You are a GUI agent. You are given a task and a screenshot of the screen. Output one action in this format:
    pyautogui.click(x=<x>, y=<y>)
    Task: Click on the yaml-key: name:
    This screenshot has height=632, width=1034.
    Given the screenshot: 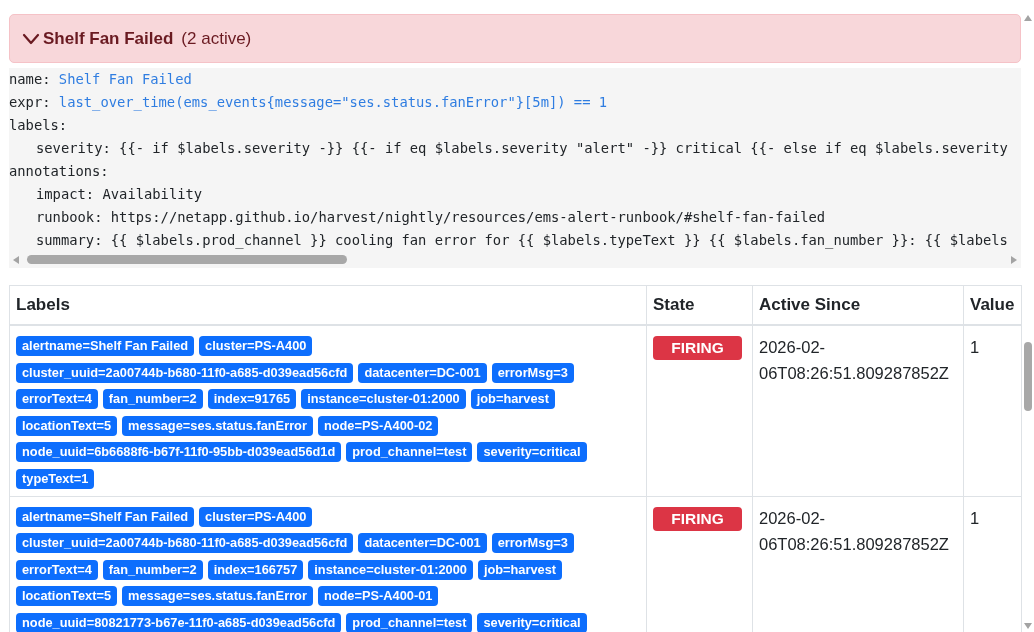 What is the action you would take?
    pyautogui.click(x=30, y=79)
    